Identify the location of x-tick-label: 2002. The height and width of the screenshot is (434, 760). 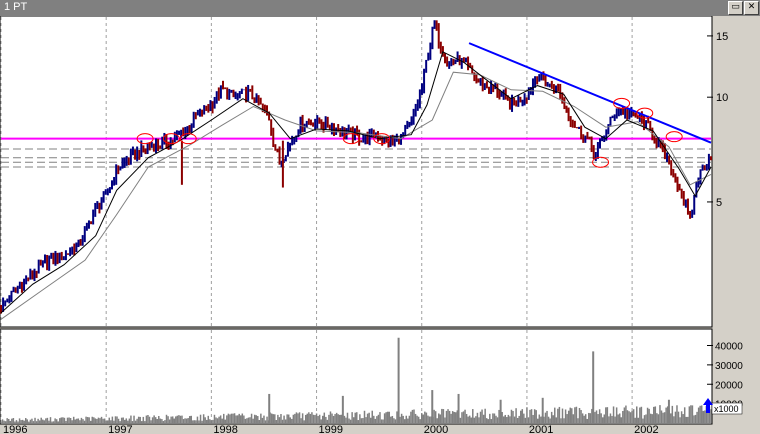
(646, 429).